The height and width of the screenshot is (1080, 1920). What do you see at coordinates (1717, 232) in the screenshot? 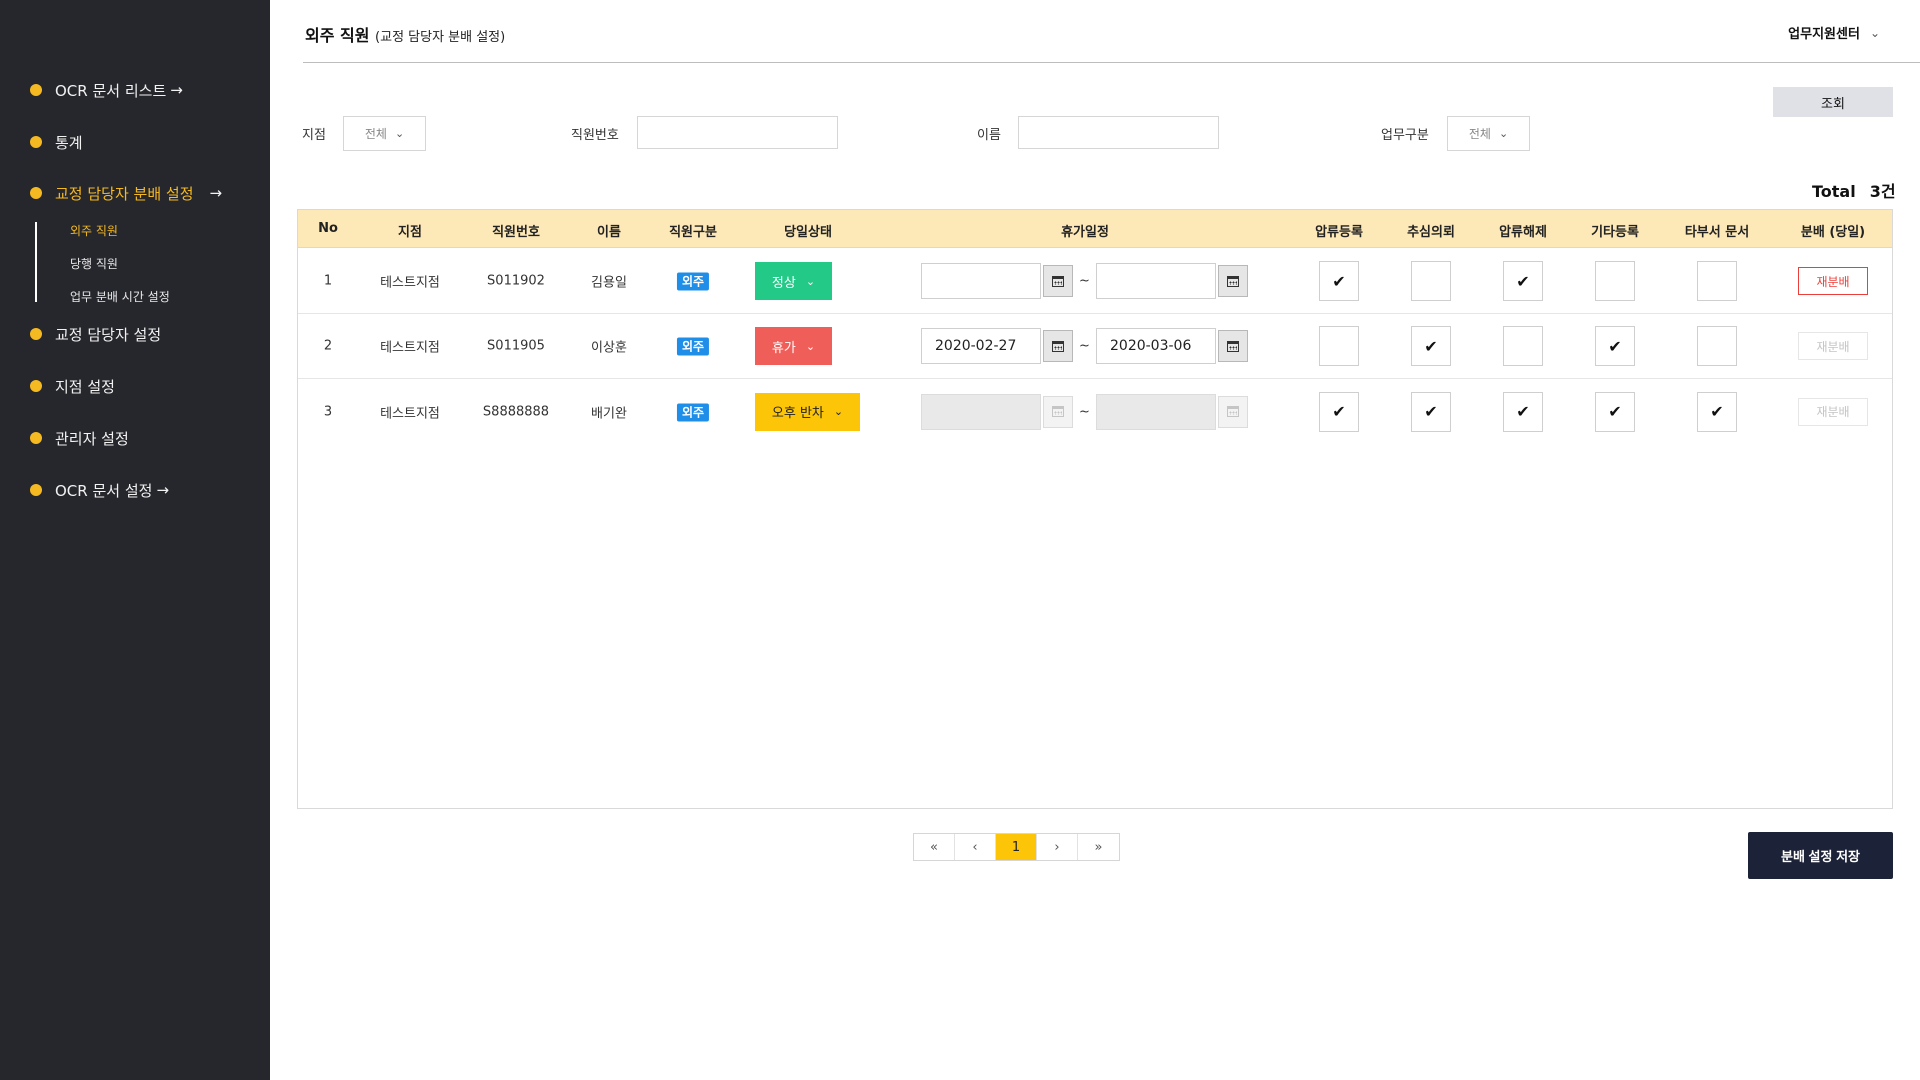
I see `column-header: 타부서 문서` at bounding box center [1717, 232].